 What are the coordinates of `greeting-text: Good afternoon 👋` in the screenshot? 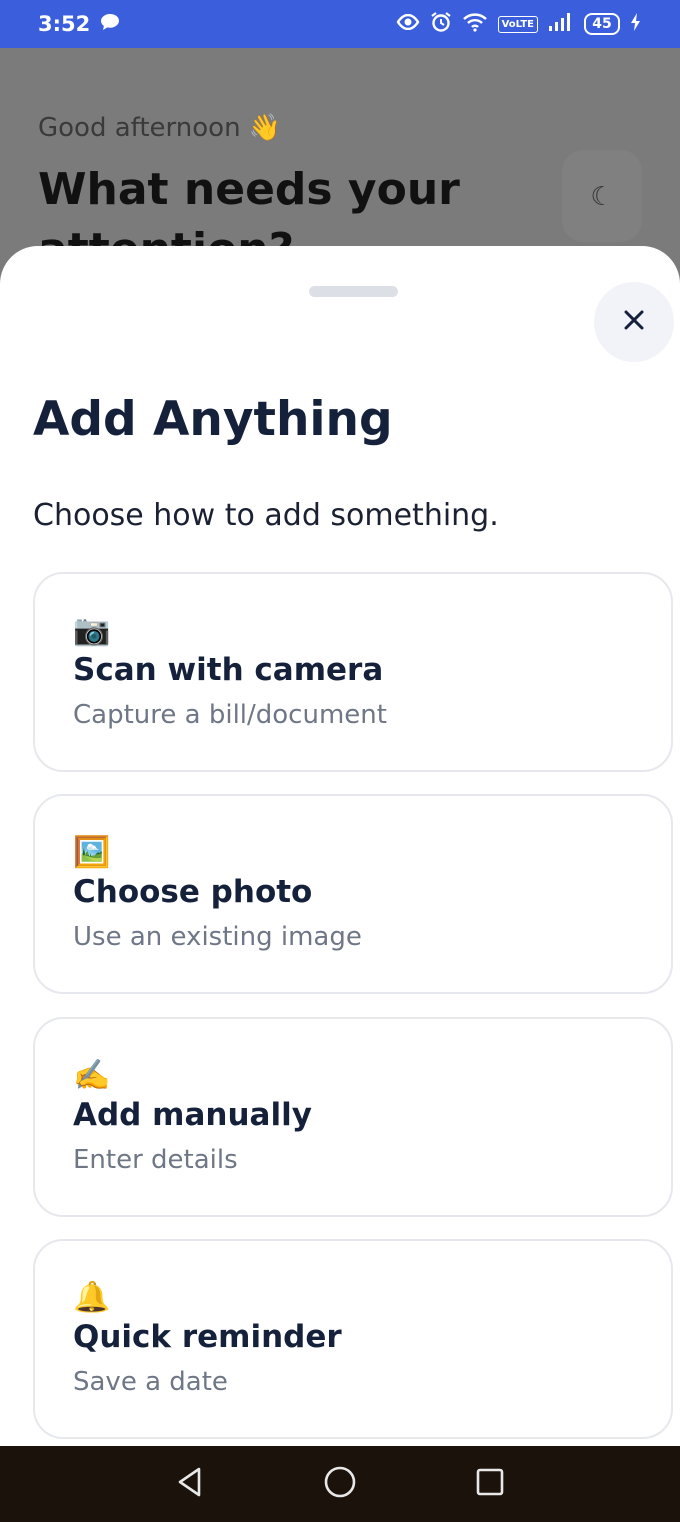 It's located at (160, 128).